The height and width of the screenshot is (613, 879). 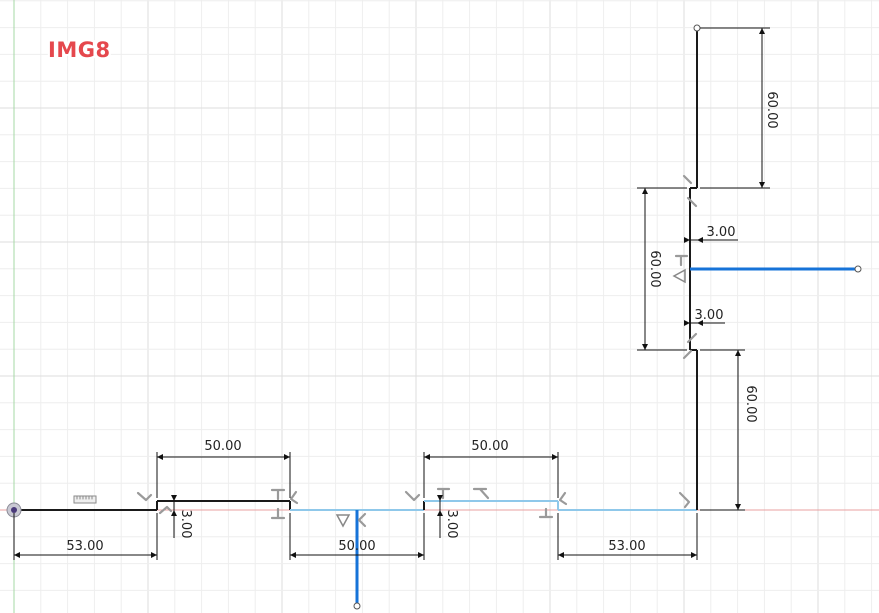 What do you see at coordinates (14, 510) in the screenshot?
I see `origin-center-icon` at bounding box center [14, 510].